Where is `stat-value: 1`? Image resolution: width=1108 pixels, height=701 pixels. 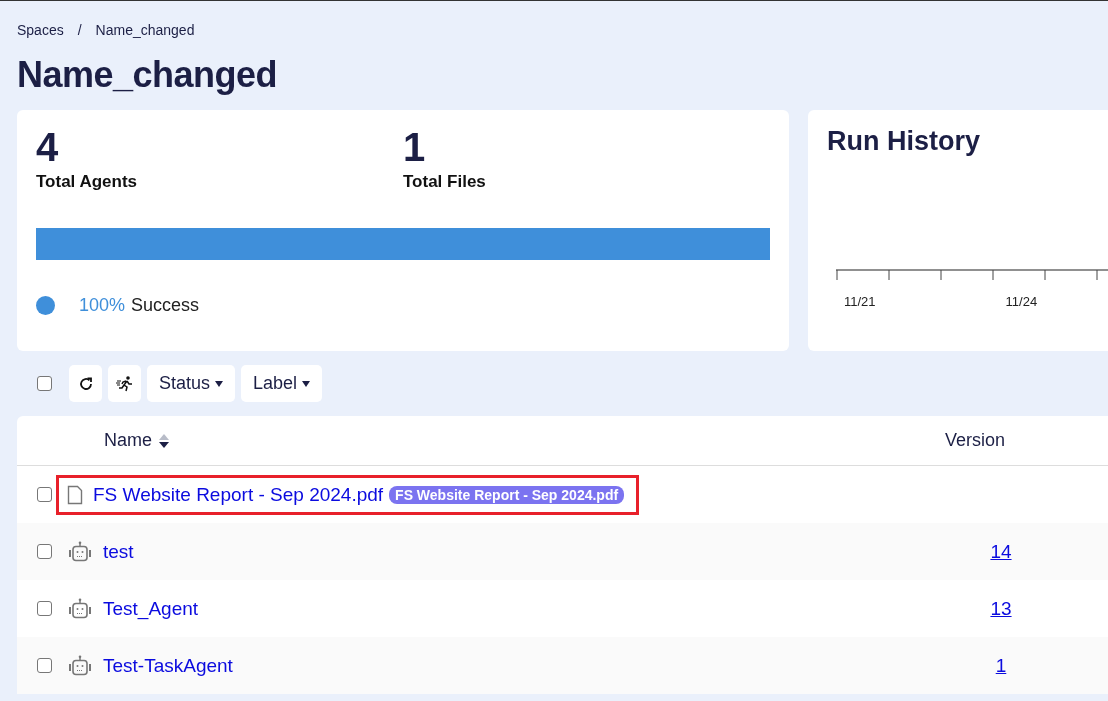
stat-value: 1 is located at coordinates (415, 147).